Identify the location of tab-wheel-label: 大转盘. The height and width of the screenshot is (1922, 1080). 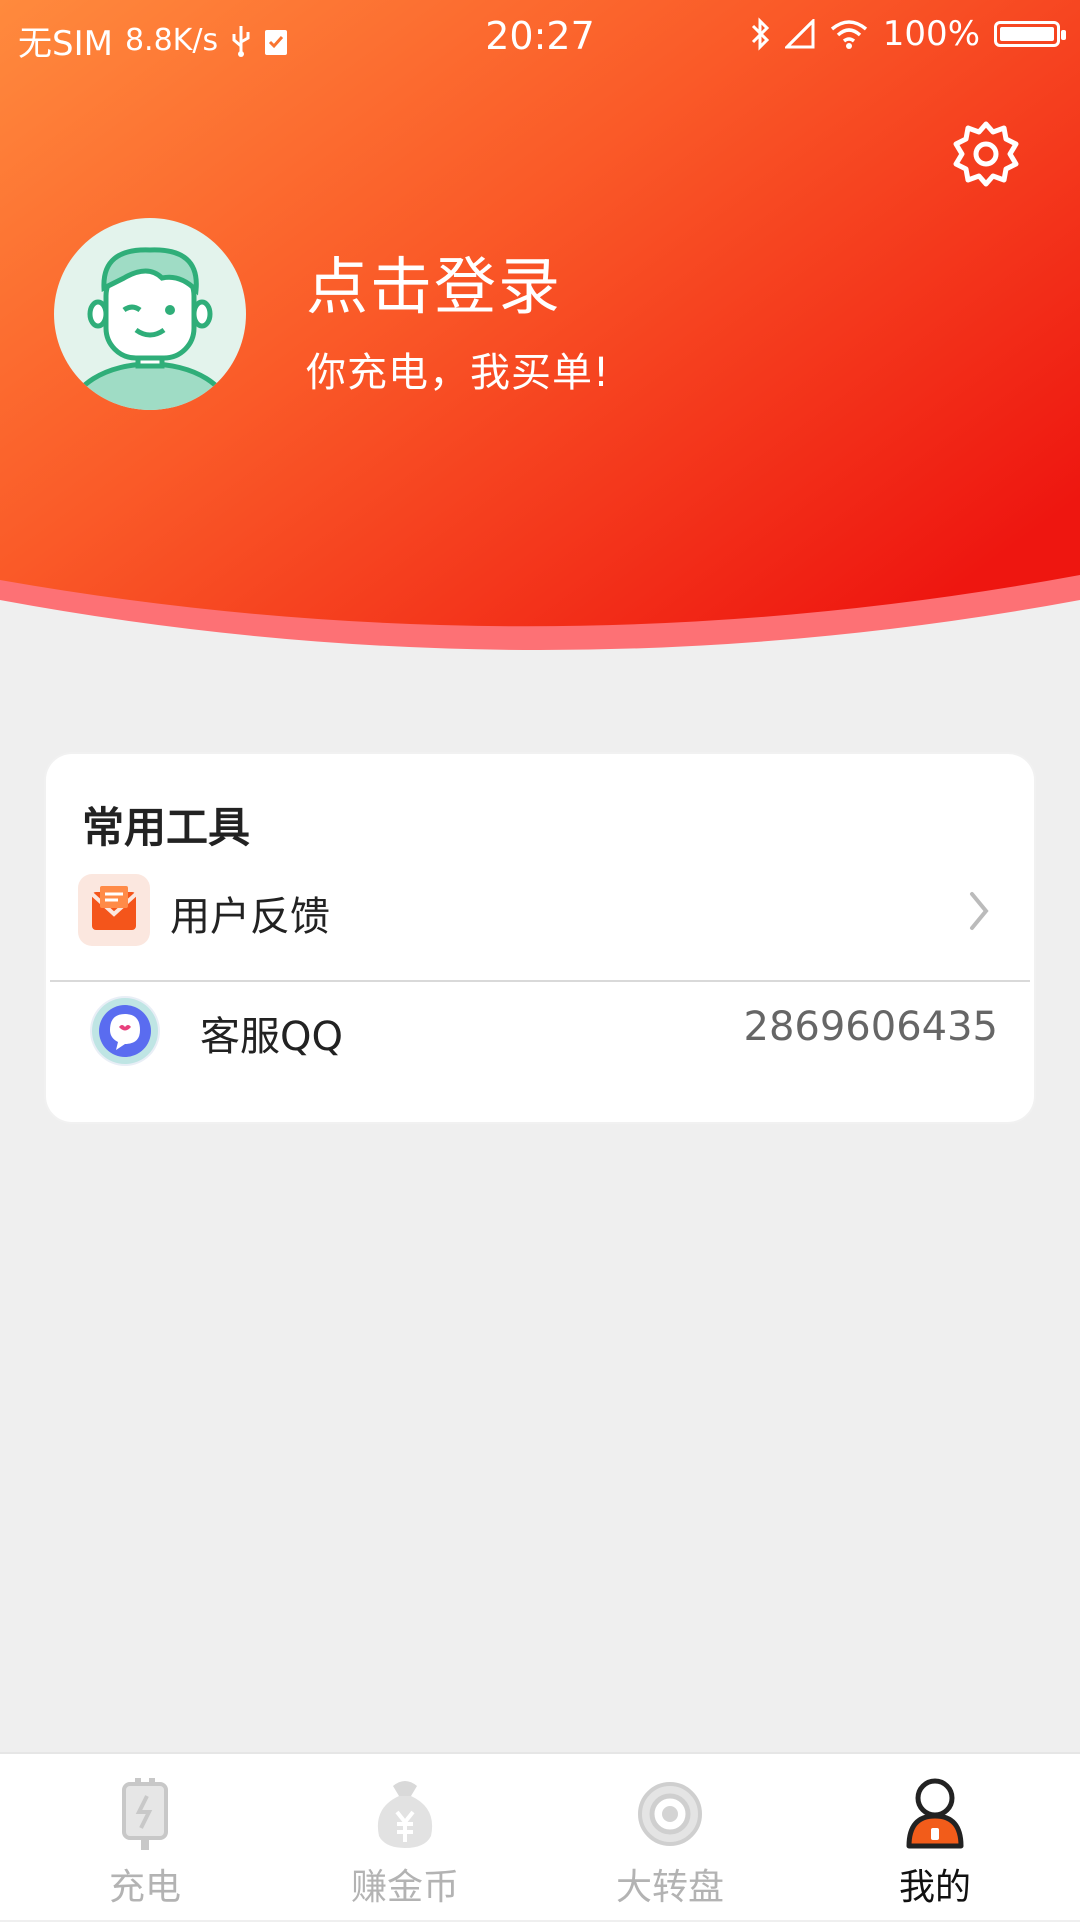
(669, 1887).